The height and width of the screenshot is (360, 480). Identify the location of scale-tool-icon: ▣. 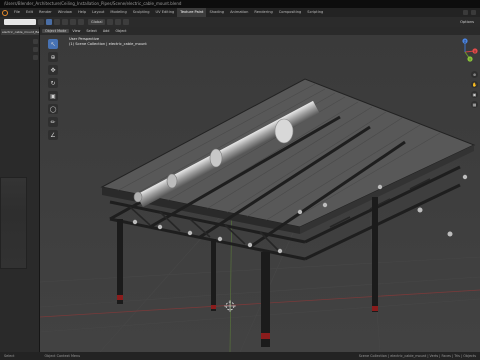
(53, 96).